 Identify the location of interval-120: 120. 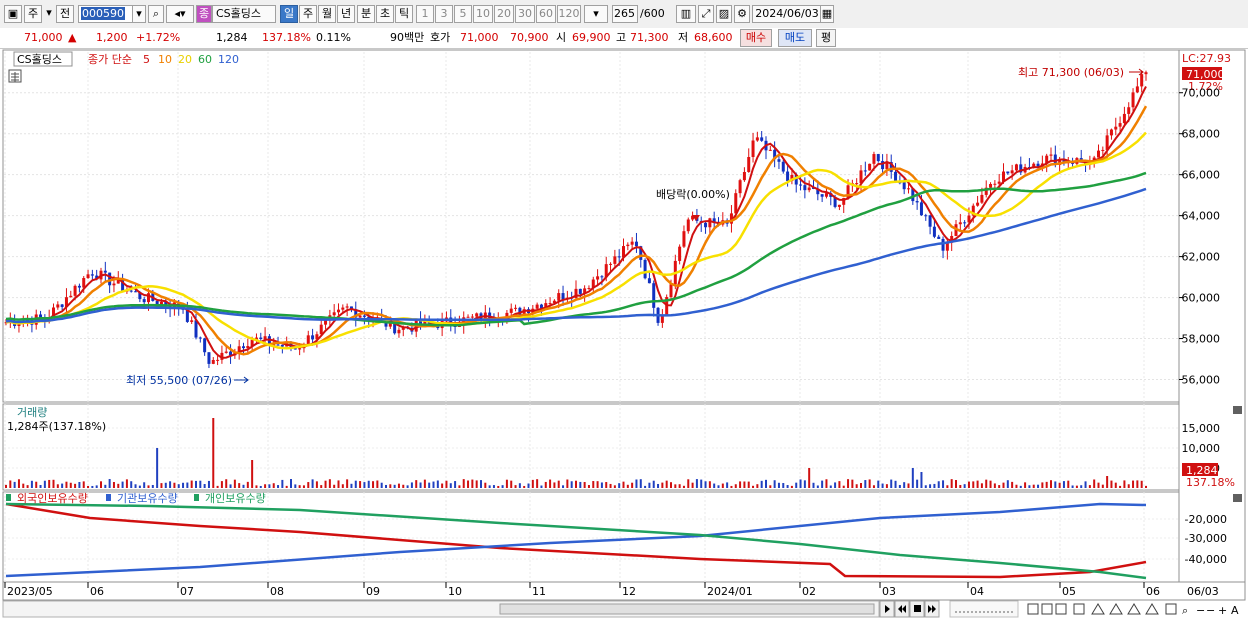
(569, 14).